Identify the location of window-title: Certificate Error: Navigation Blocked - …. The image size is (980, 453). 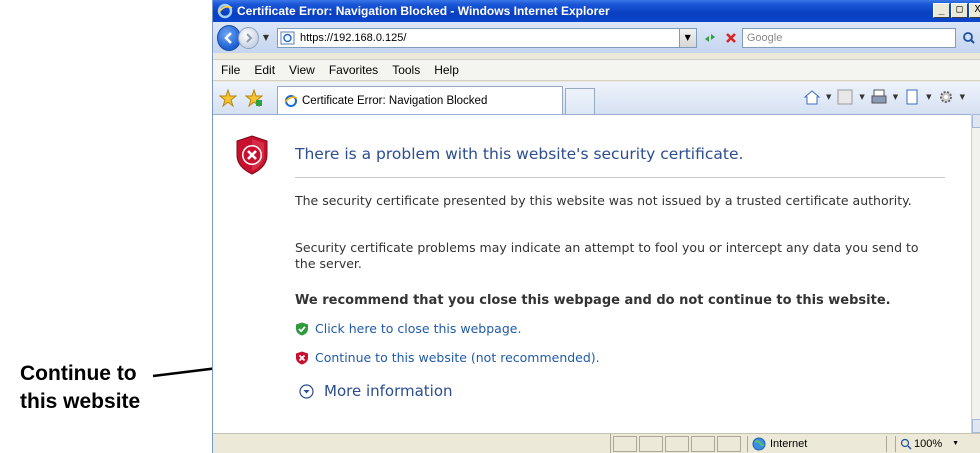
(423, 11).